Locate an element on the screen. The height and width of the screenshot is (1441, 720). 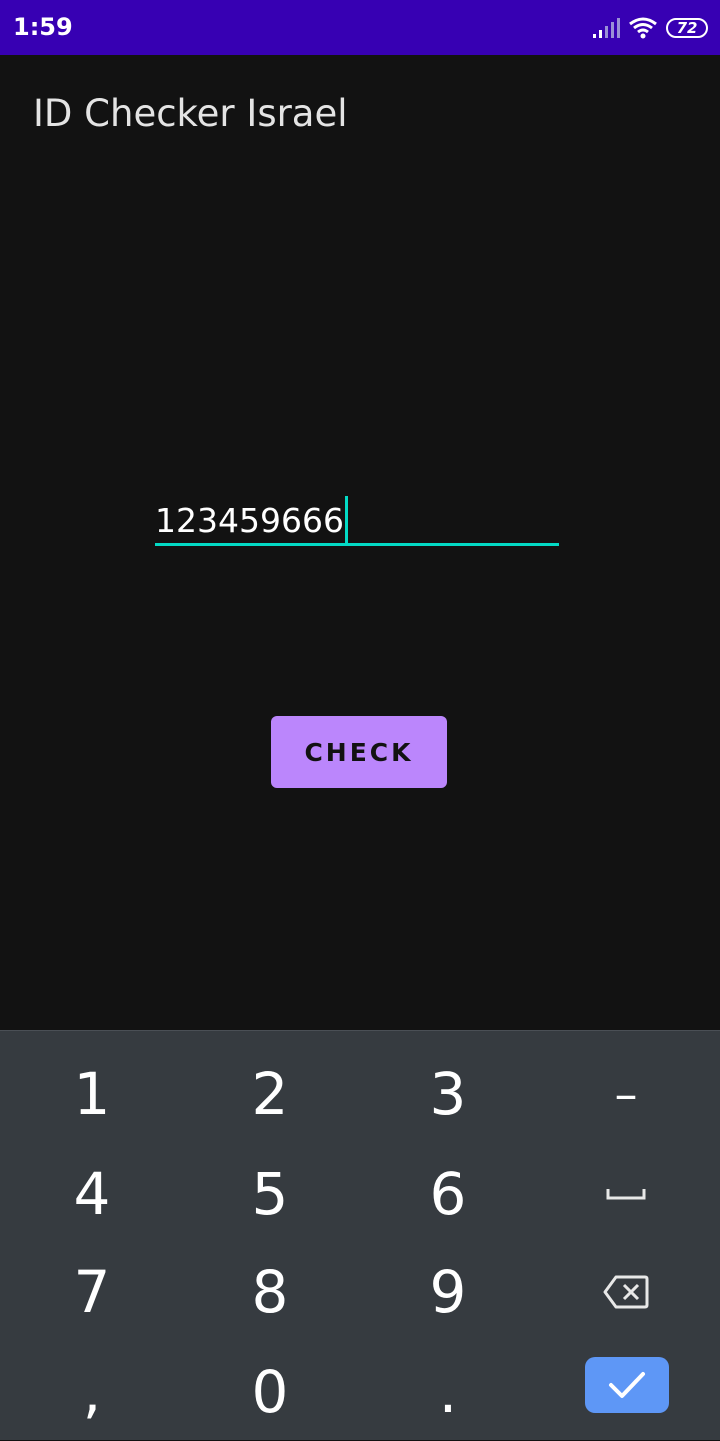
status-icons: 72 is located at coordinates (650, 28).